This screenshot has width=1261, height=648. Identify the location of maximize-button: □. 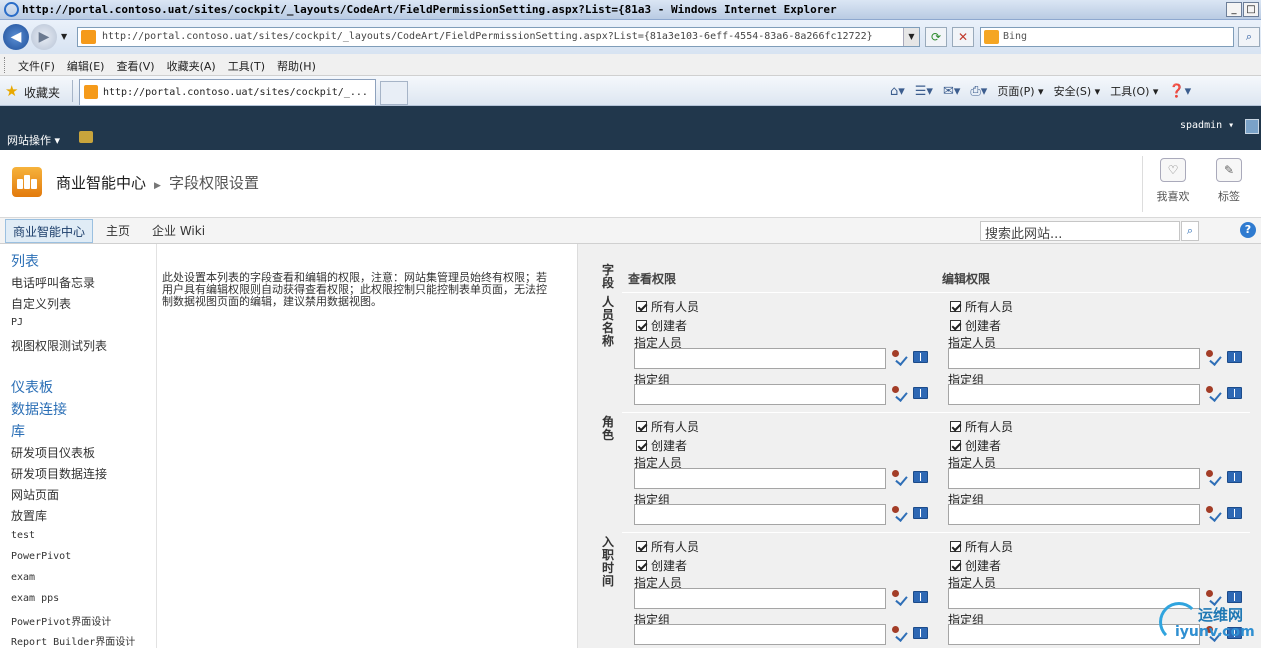
(1251, 9).